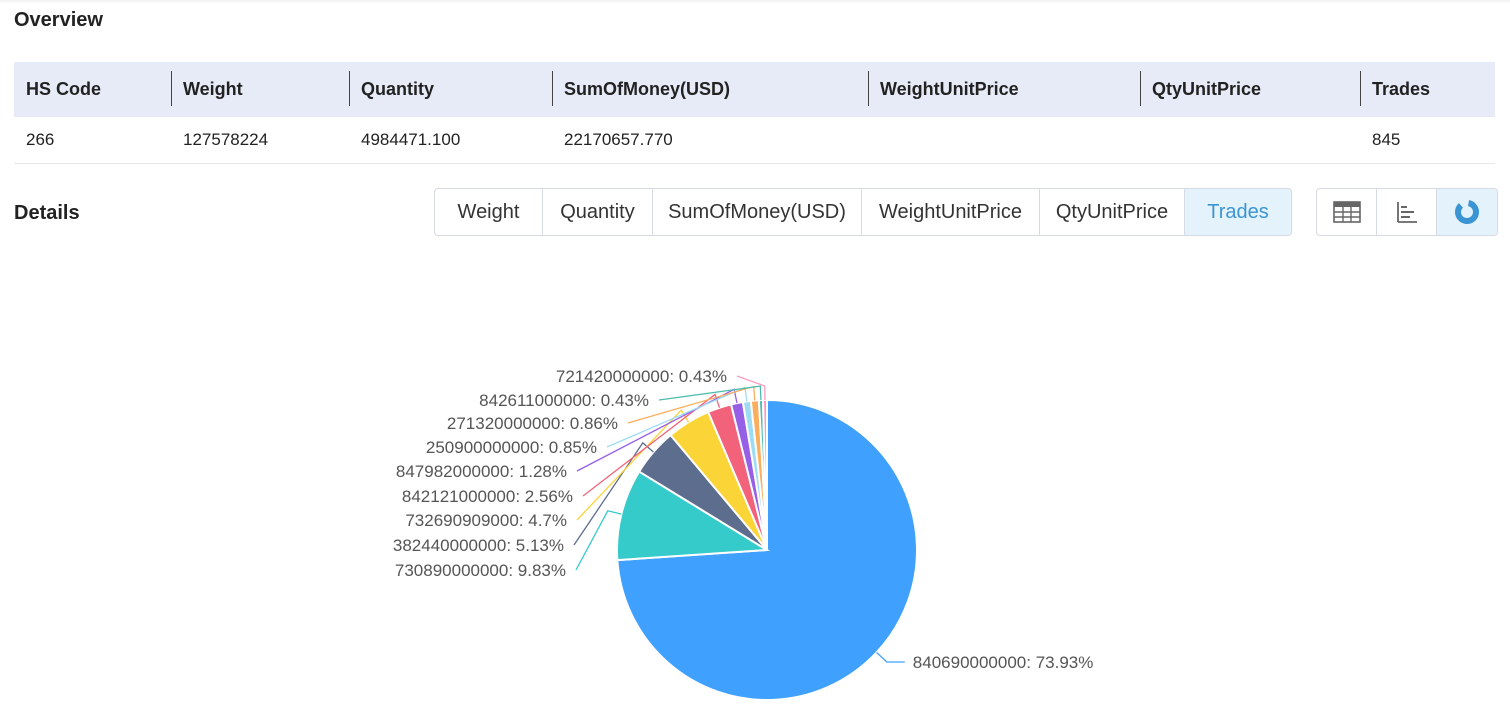 Image resolution: width=1510 pixels, height=720 pixels. What do you see at coordinates (486, 520) in the screenshot?
I see `pie-label: 732690909000: 4.7%` at bounding box center [486, 520].